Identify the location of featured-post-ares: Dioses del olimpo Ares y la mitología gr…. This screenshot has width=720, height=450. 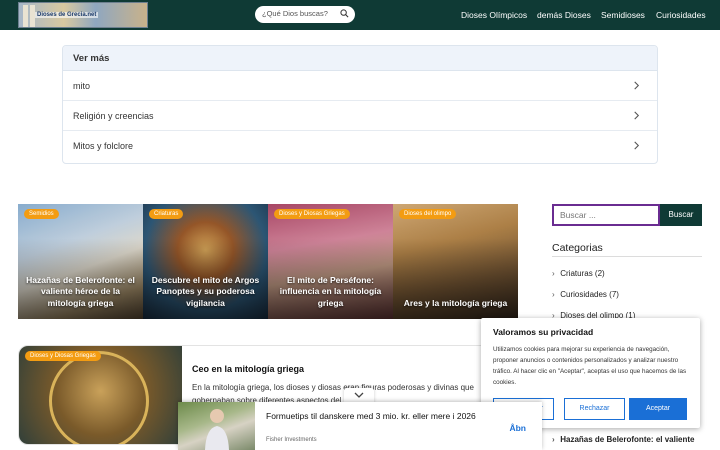
(455, 261).